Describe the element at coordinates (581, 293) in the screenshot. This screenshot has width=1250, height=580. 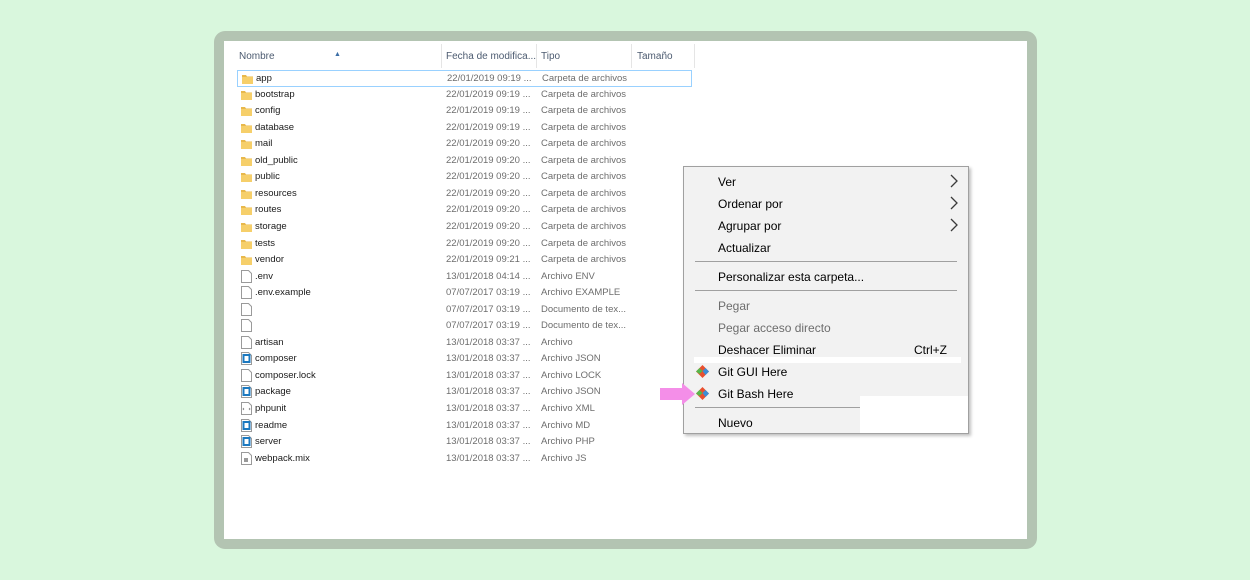
I see `file-type: Archivo EXAMPLE` at that location.